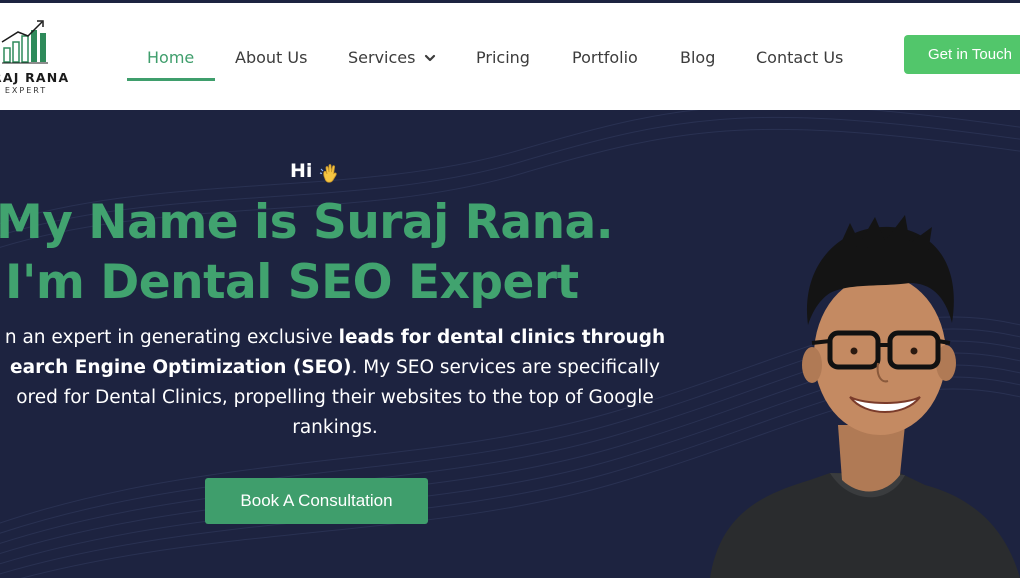 This screenshot has height=578, width=1020. I want to click on chevron-down-icon, so click(430, 58).